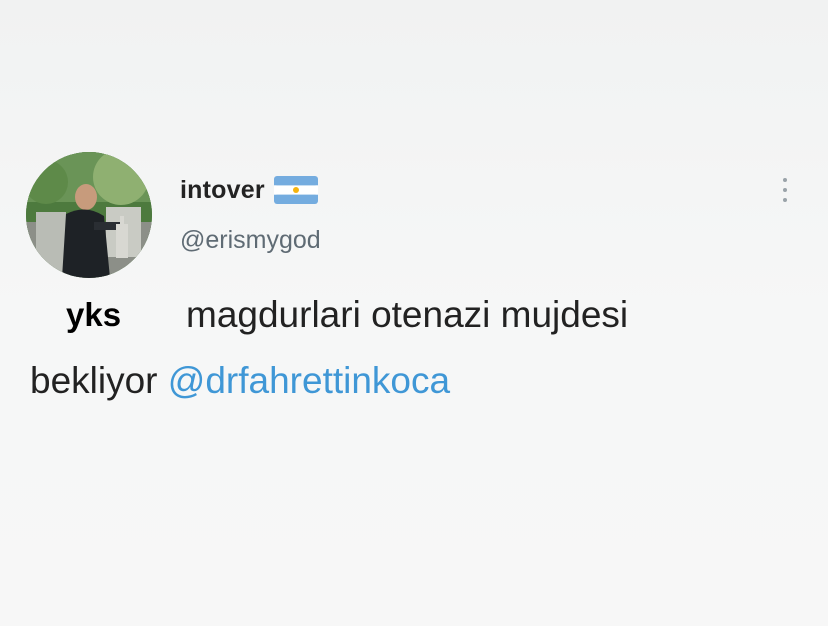 The height and width of the screenshot is (626, 828). What do you see at coordinates (250, 240) in the screenshot?
I see `user-handle: @erismygod` at bounding box center [250, 240].